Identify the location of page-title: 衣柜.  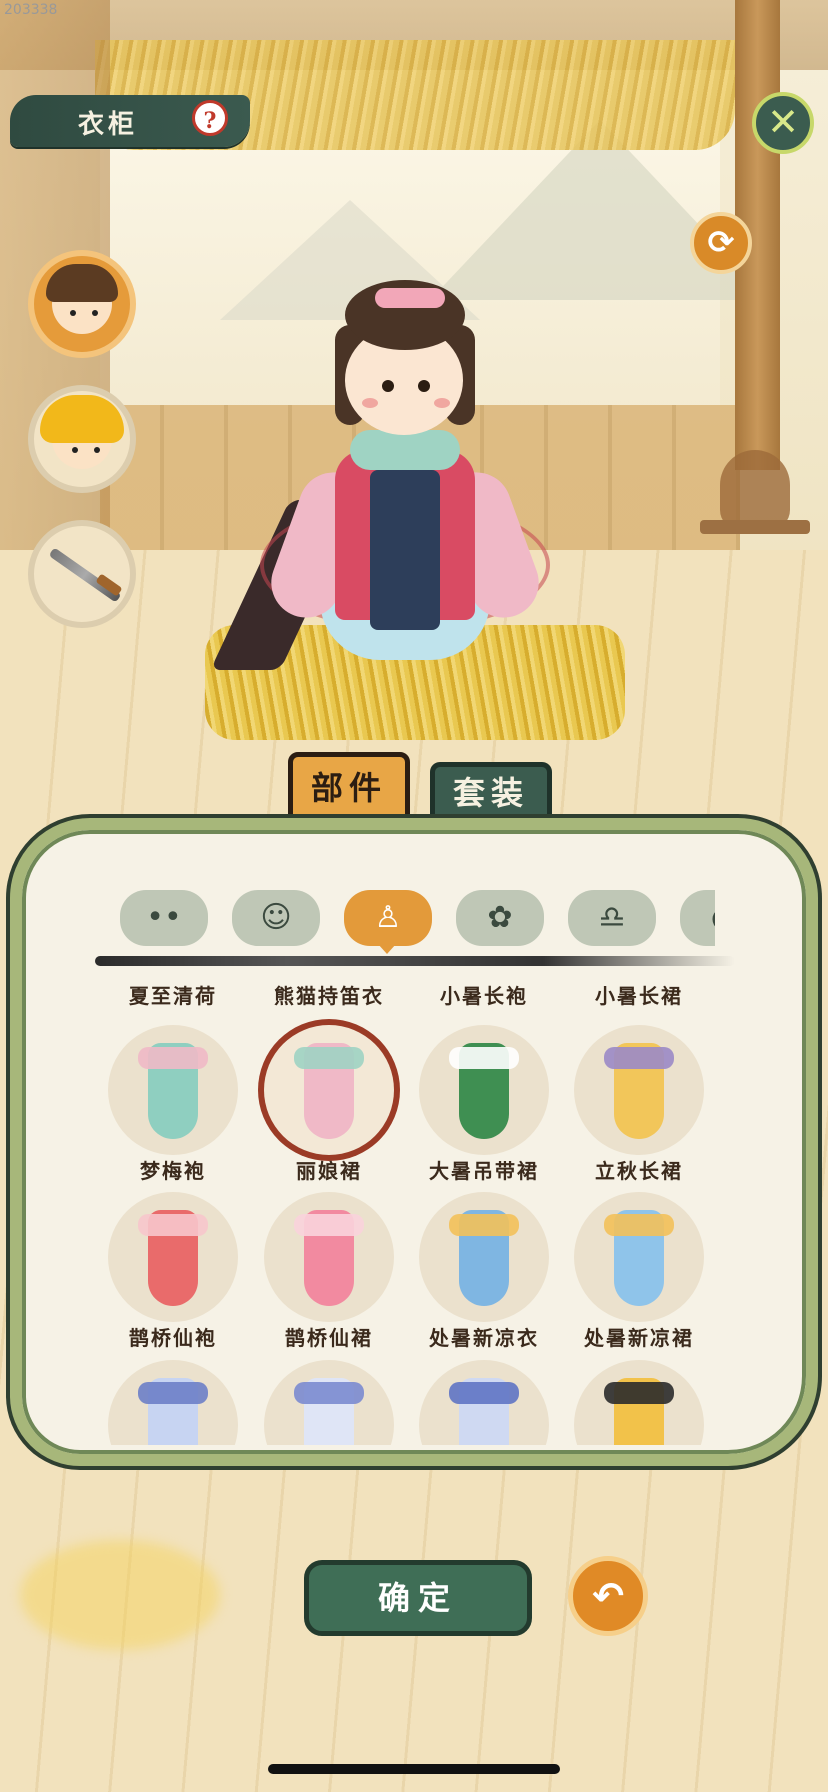
(108, 125).